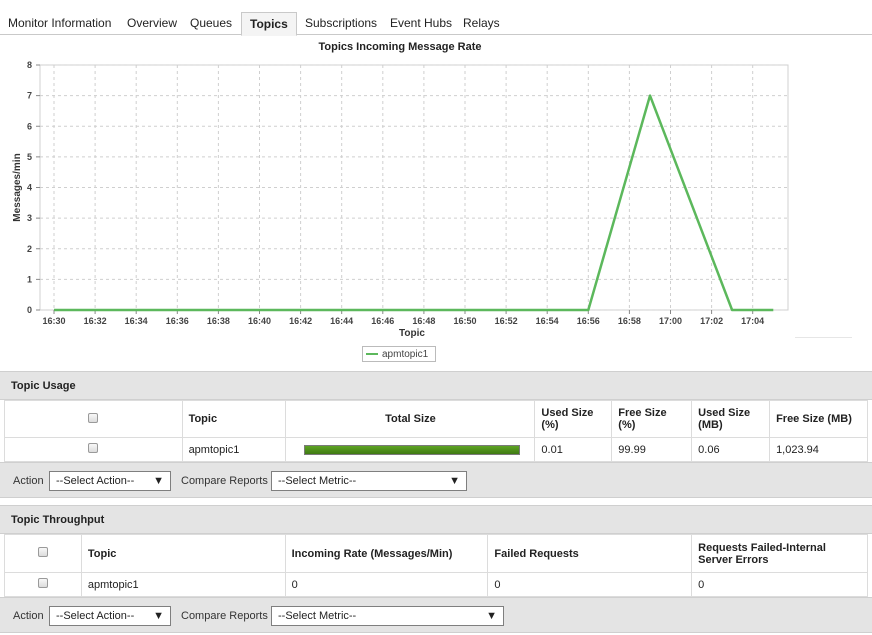 Image resolution: width=872 pixels, height=635 pixels. Describe the element at coordinates (218, 321) in the screenshot. I see `x-tick-label: 16:38` at that location.